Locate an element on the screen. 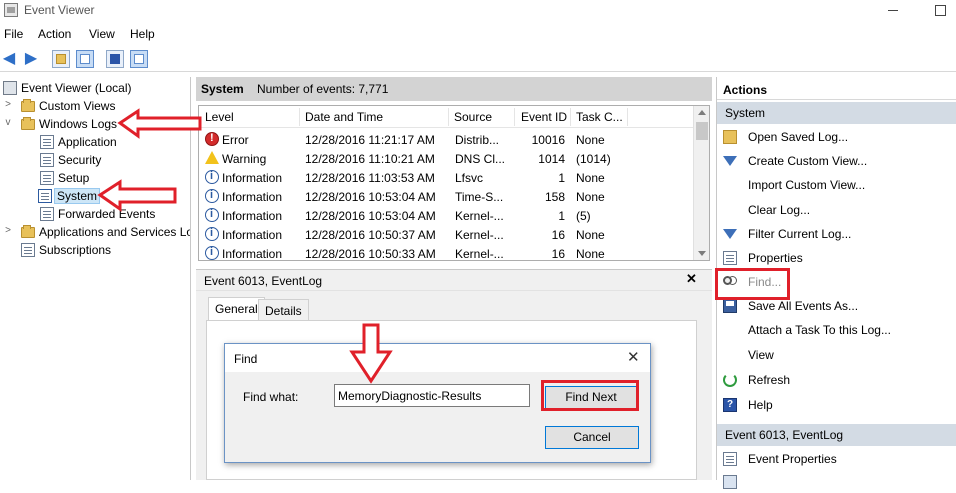 This screenshot has width=956, height=493. arrow-to-windows-logs is located at coordinates (159, 123).